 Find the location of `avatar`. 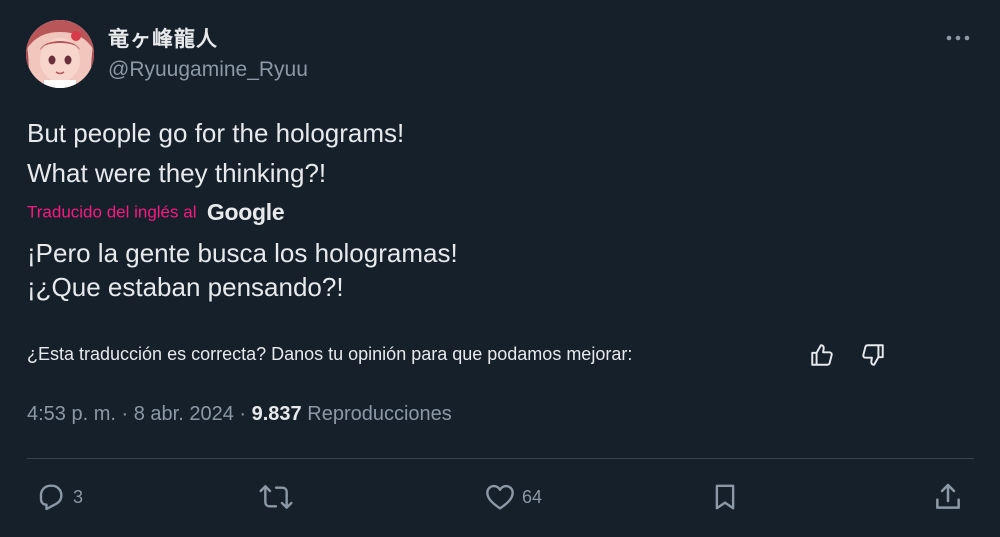

avatar is located at coordinates (60, 54).